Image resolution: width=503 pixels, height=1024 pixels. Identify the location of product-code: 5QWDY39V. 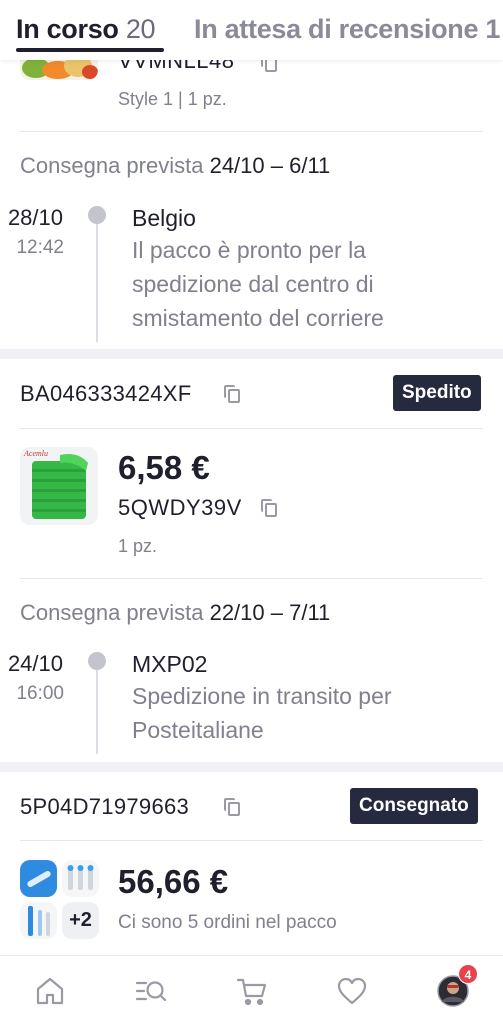
(180, 507).